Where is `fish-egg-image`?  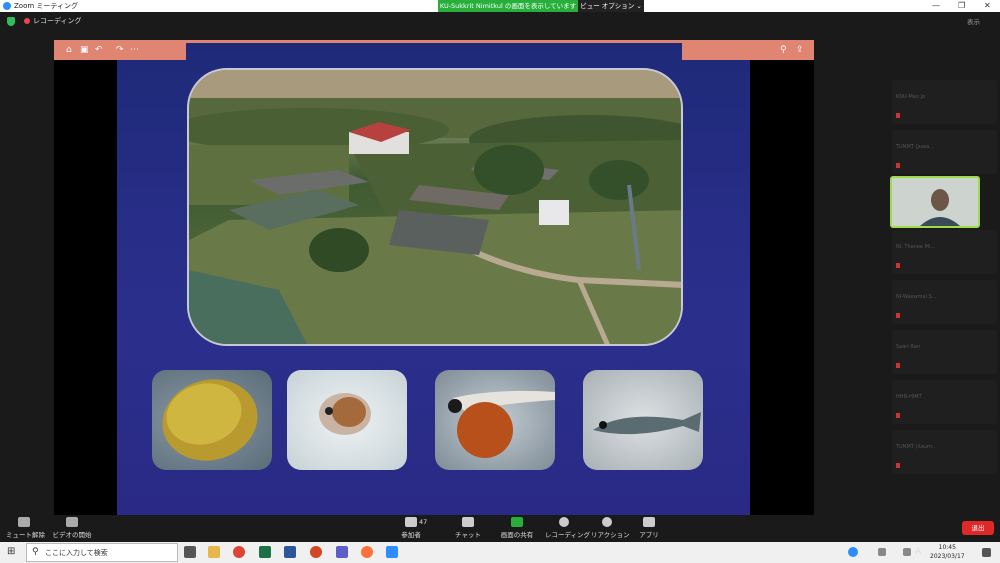 fish-egg-image is located at coordinates (212, 420).